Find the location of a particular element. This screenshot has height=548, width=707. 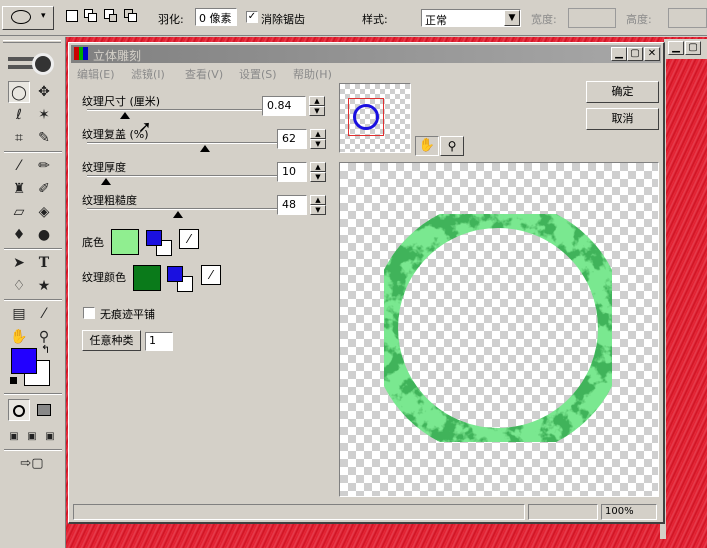

seamless-checkbox is located at coordinates (89, 313).